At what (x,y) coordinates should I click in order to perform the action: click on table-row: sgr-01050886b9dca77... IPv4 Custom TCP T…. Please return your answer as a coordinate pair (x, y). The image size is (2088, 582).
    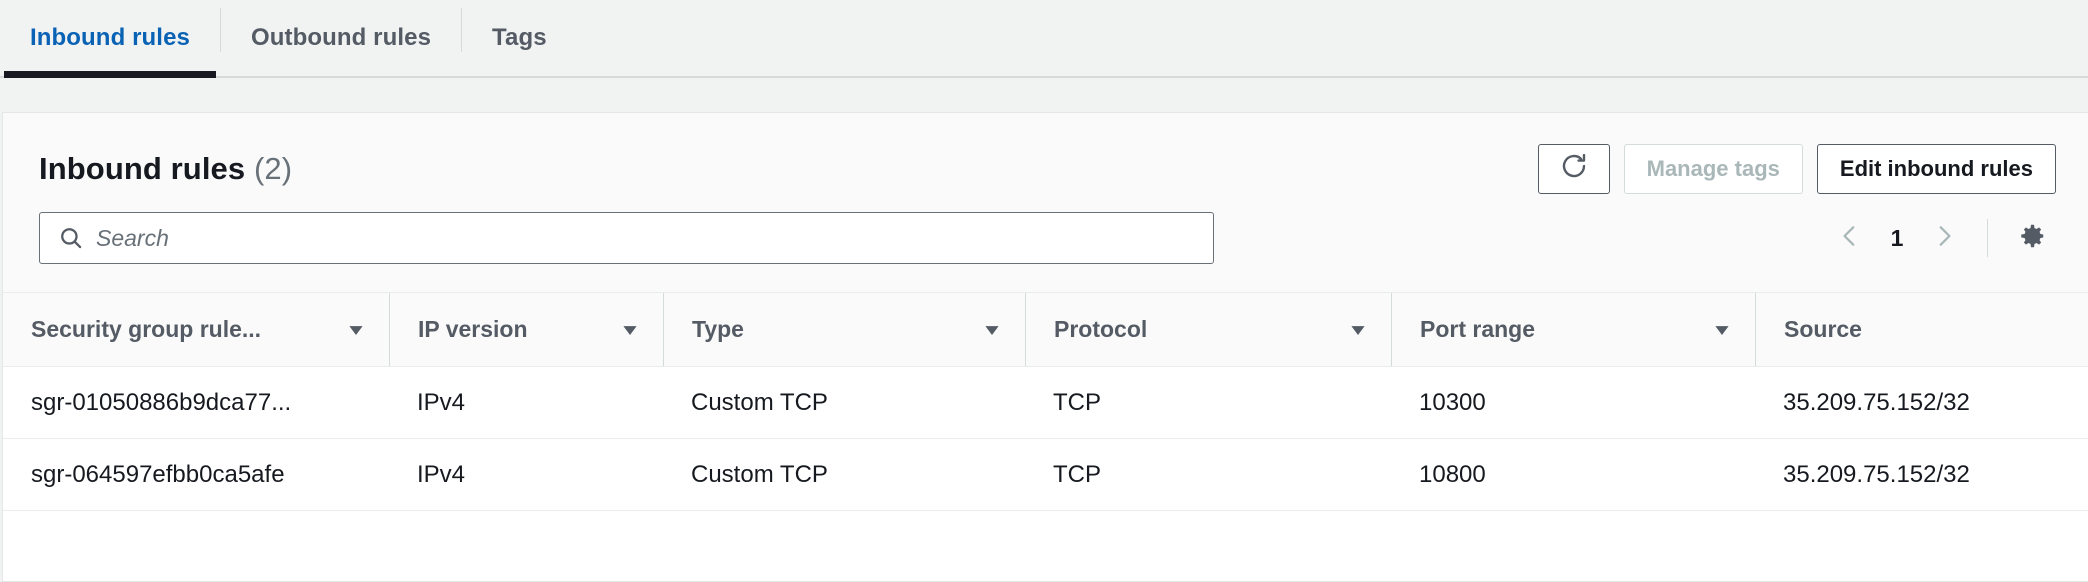
    Looking at the image, I should click on (1045, 402).